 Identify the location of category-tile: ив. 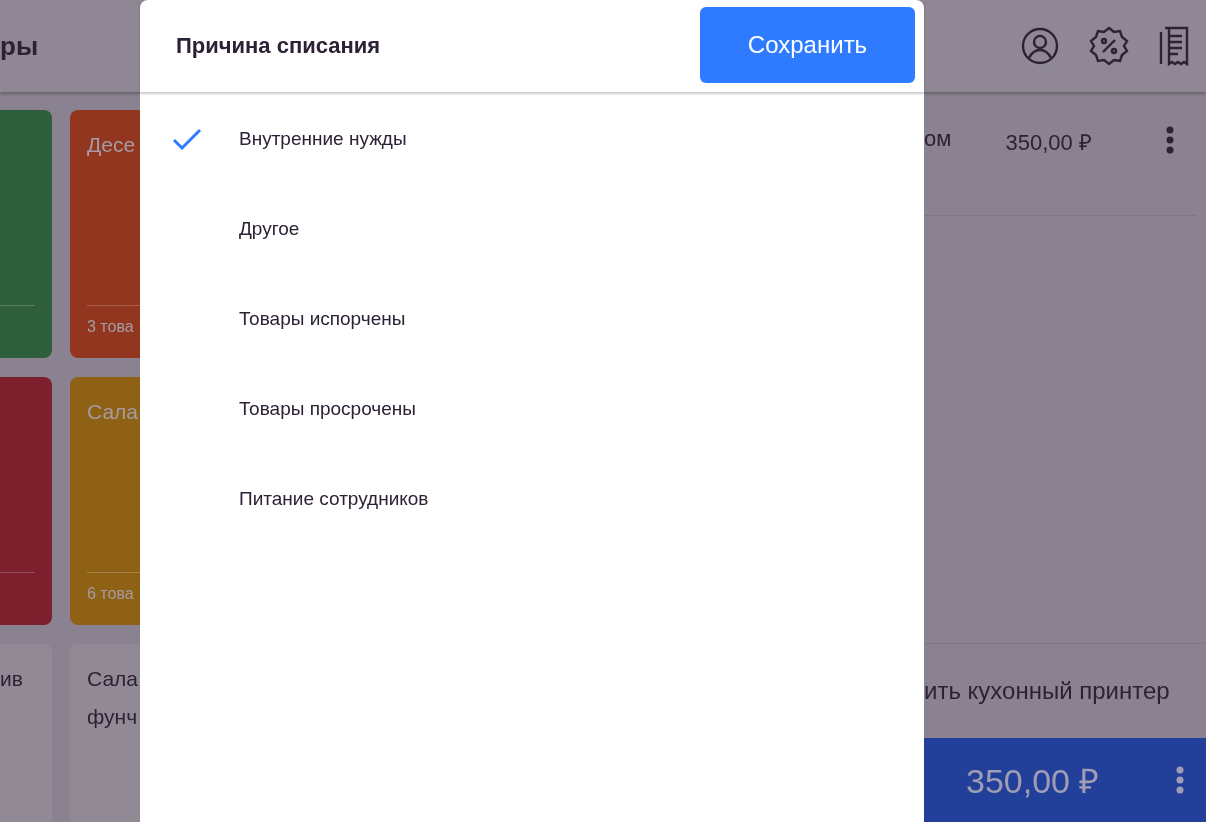
(26, 733).